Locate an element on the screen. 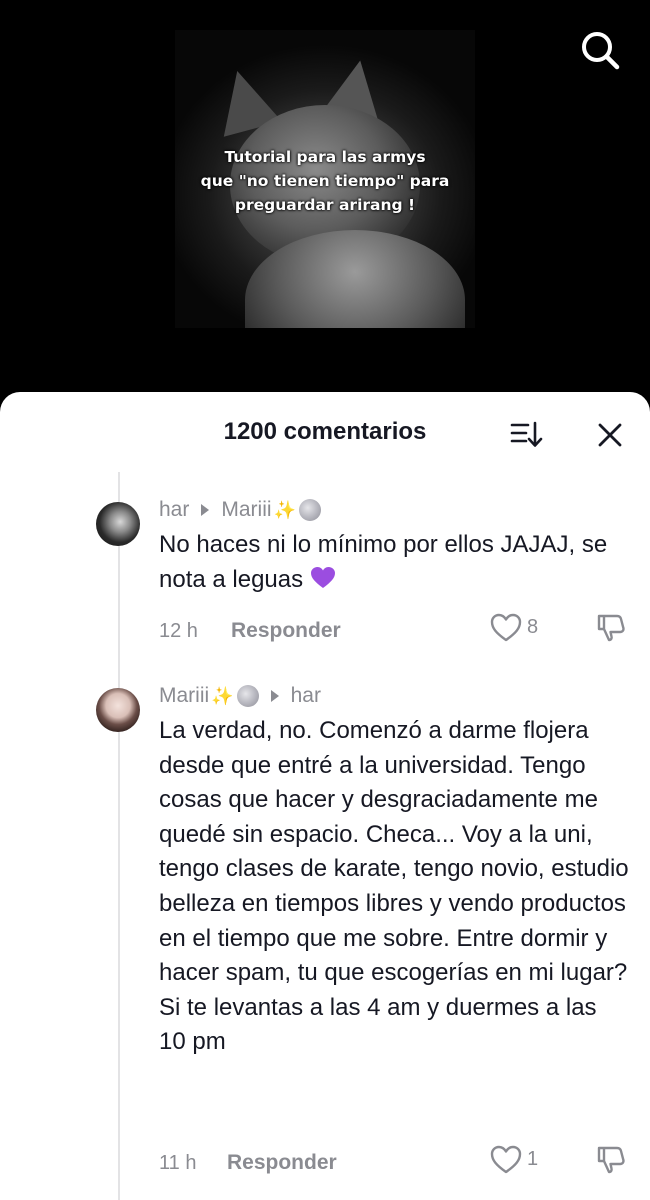  comments-header: 1200 comentarios is located at coordinates (325, 432).